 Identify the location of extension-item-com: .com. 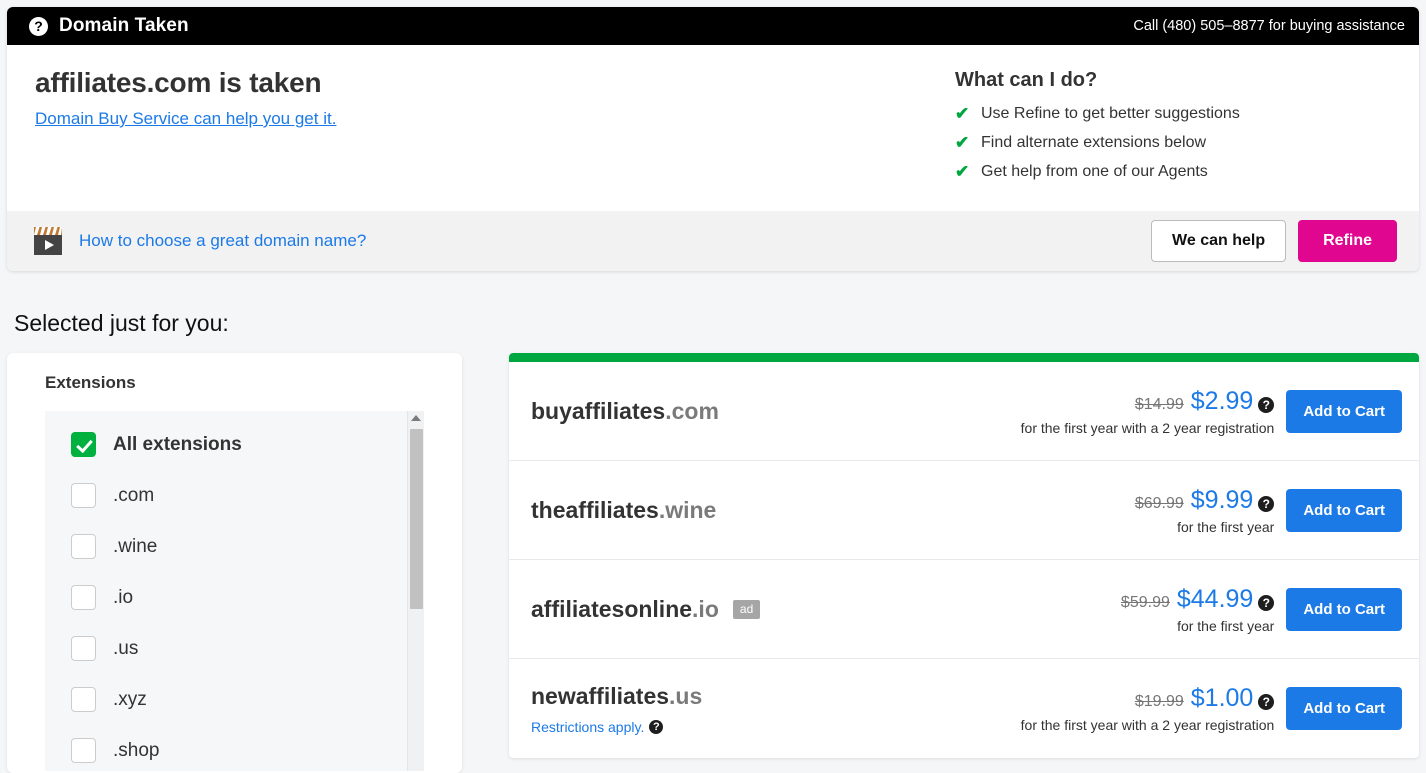
(234, 495).